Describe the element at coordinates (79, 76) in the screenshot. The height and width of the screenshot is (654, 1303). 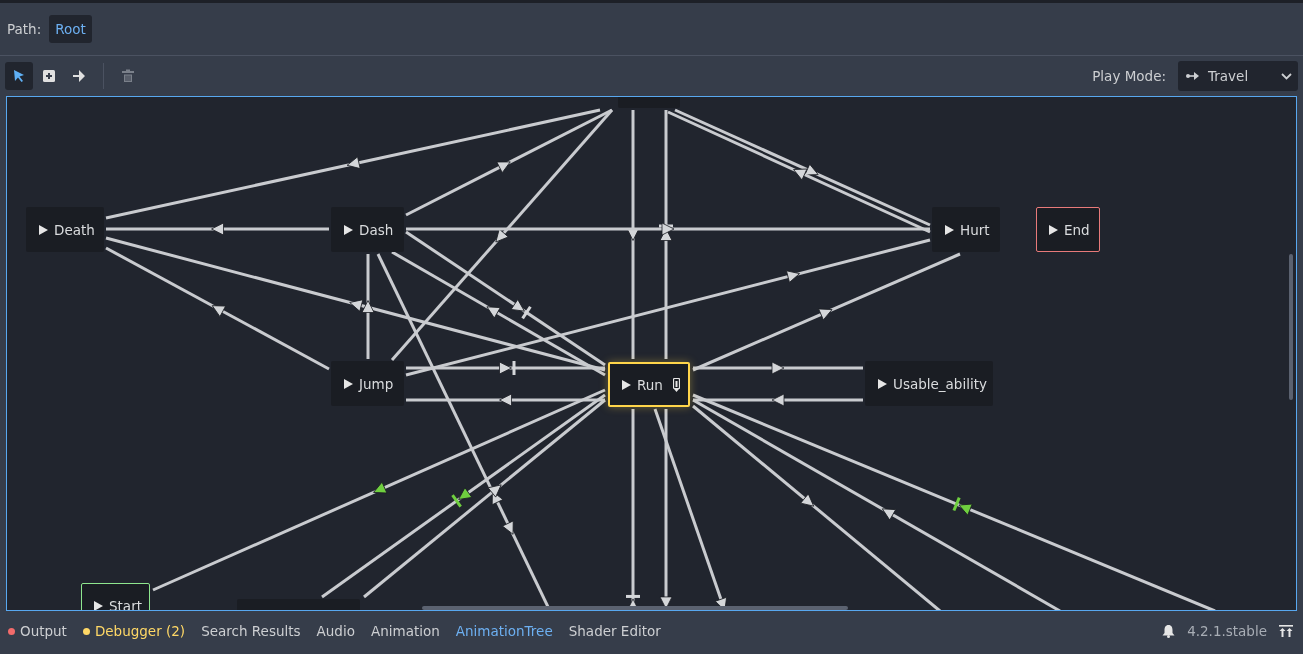
I see `arrow-icon` at that location.